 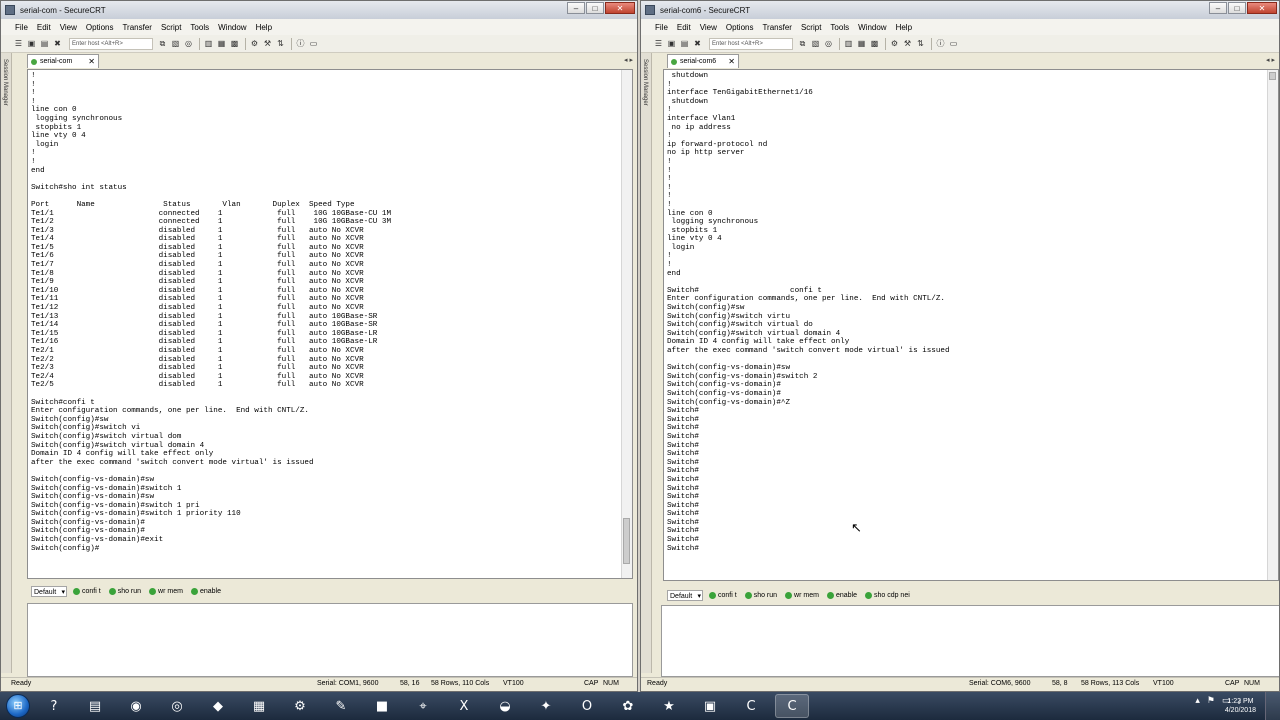 I want to click on button-sho-cdp-nei: sho cdp nei, so click(x=887, y=595).